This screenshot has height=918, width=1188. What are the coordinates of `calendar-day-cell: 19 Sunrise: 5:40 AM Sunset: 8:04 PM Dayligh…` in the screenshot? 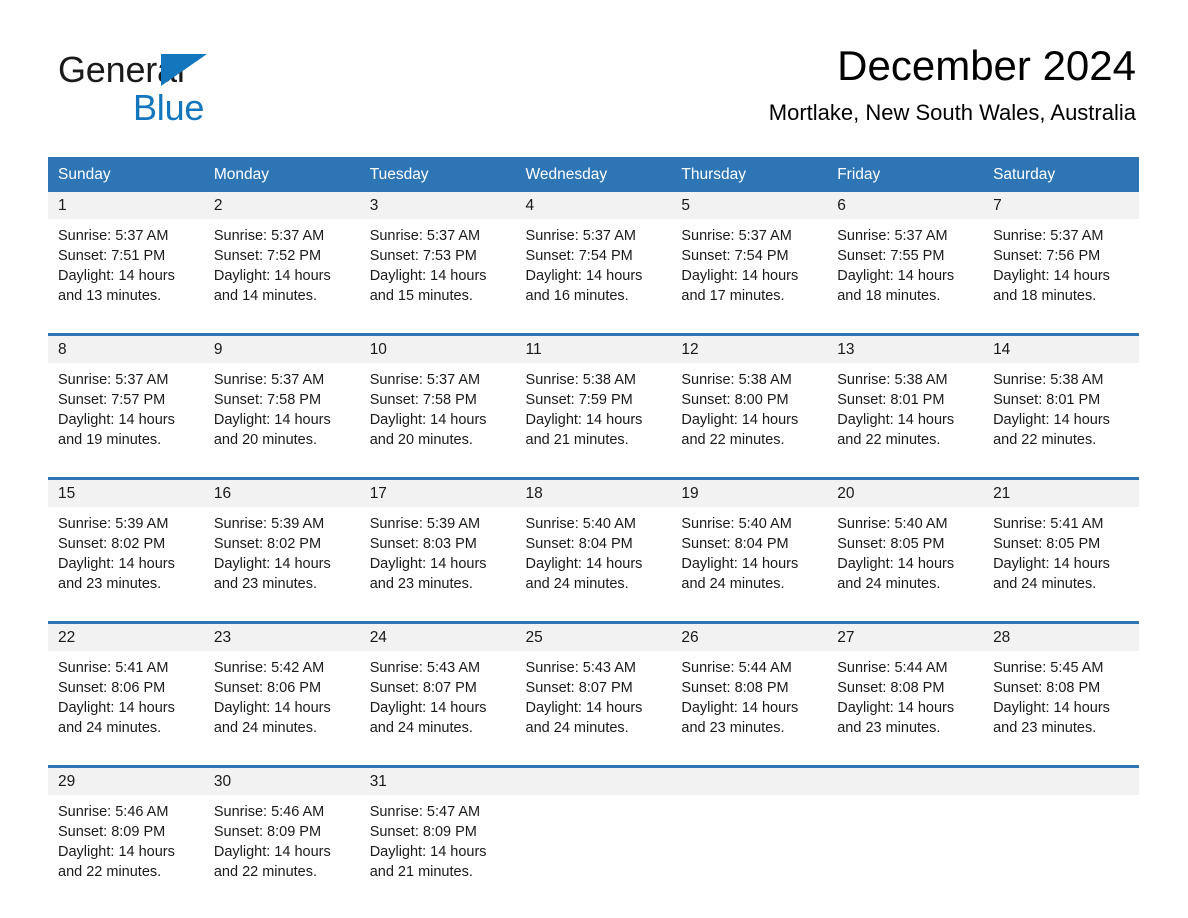 It's located at (749, 544).